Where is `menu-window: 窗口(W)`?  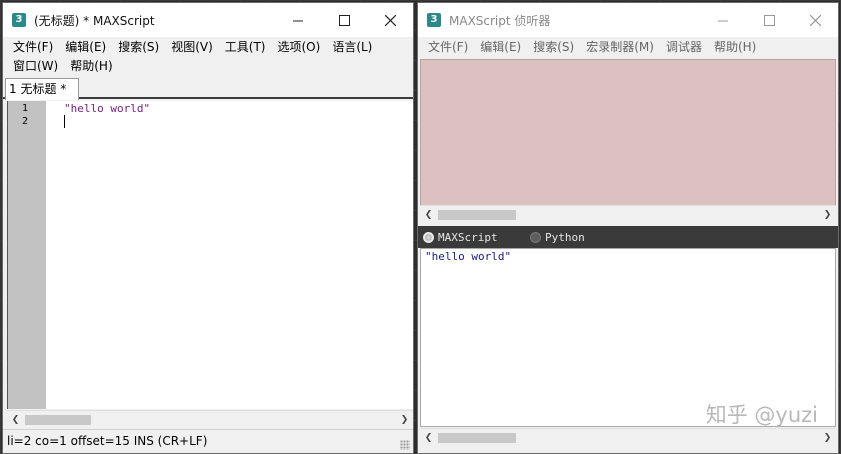
menu-window: 窗口(W) is located at coordinates (35, 65).